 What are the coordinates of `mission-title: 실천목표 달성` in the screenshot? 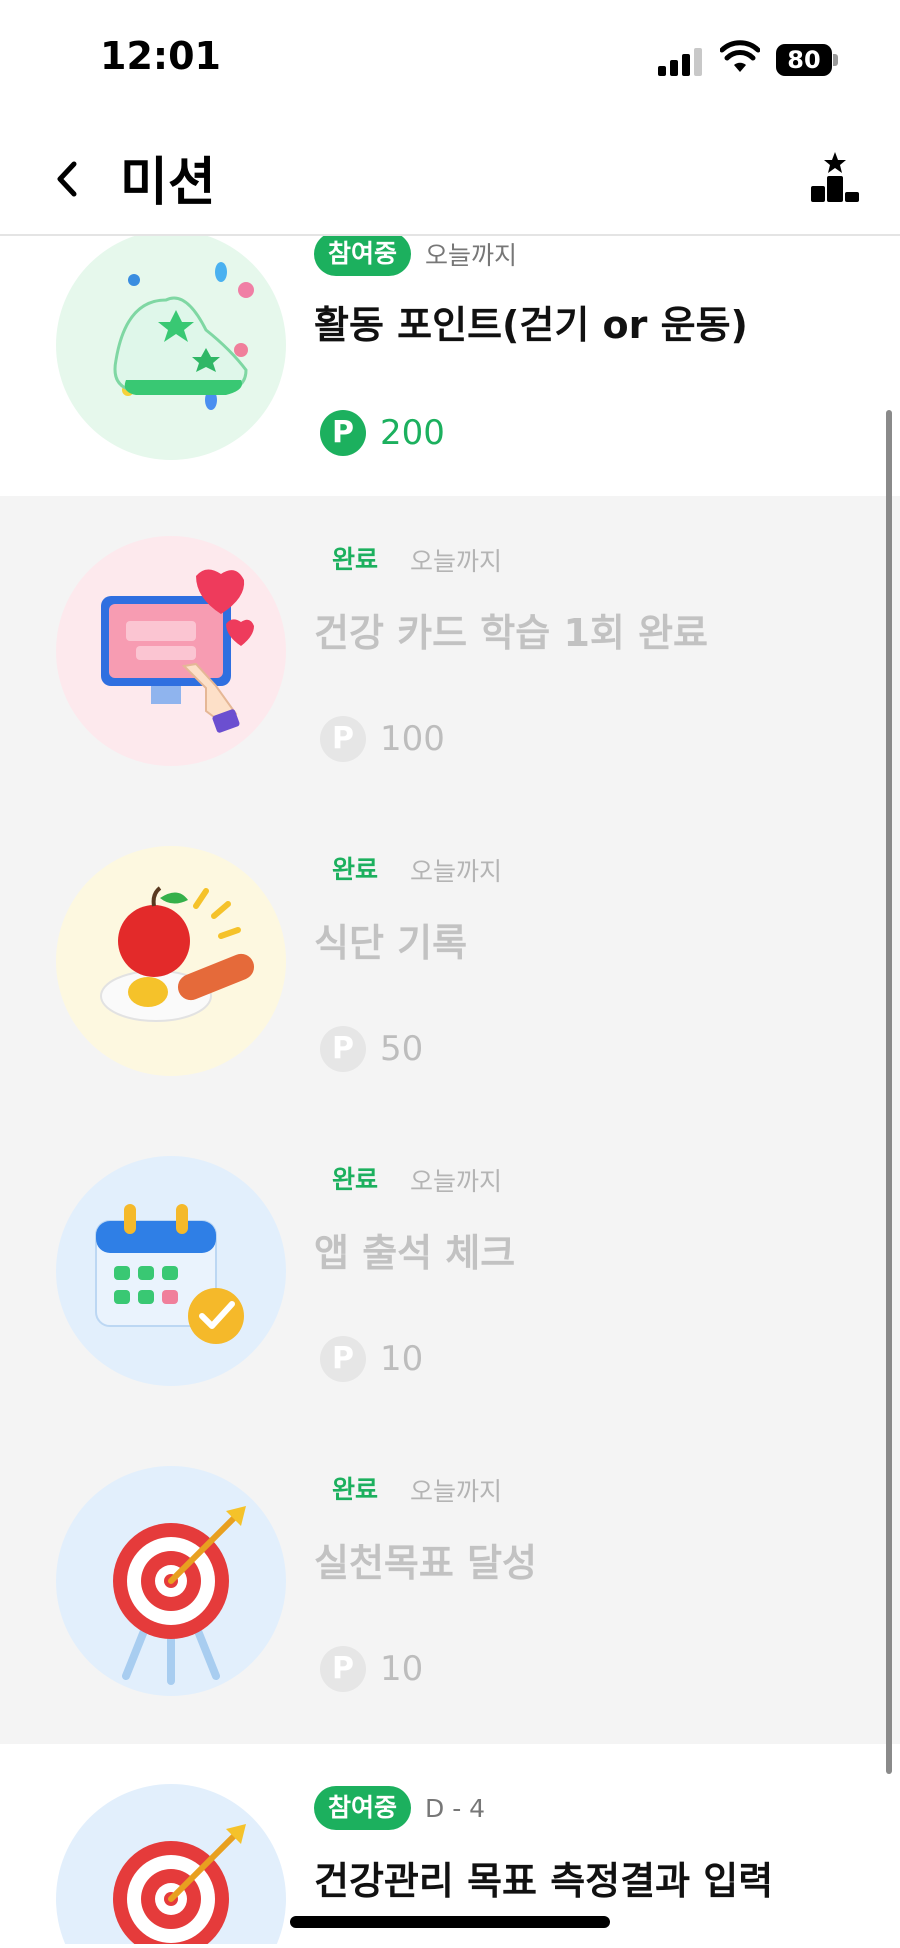 It's located at (425, 1563).